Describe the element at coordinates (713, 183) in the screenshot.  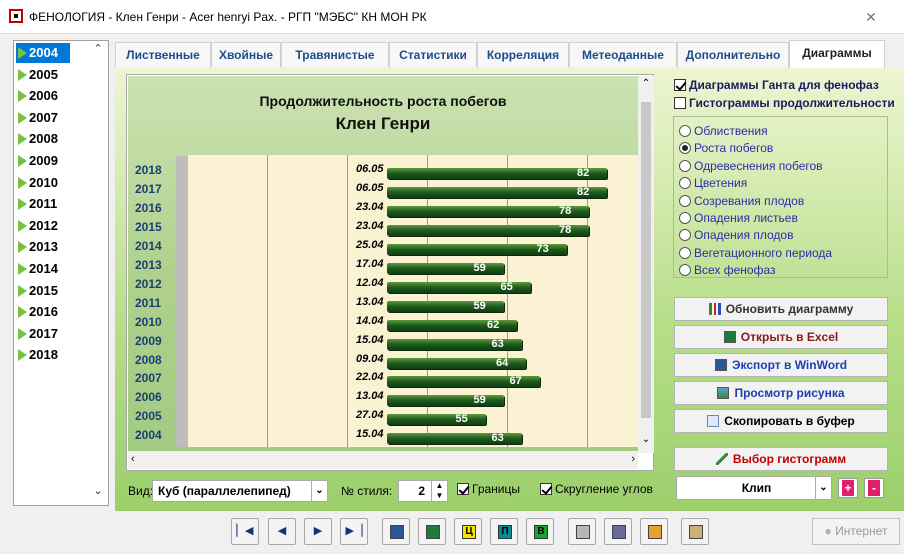
I see `radio-option: Цветения` at that location.